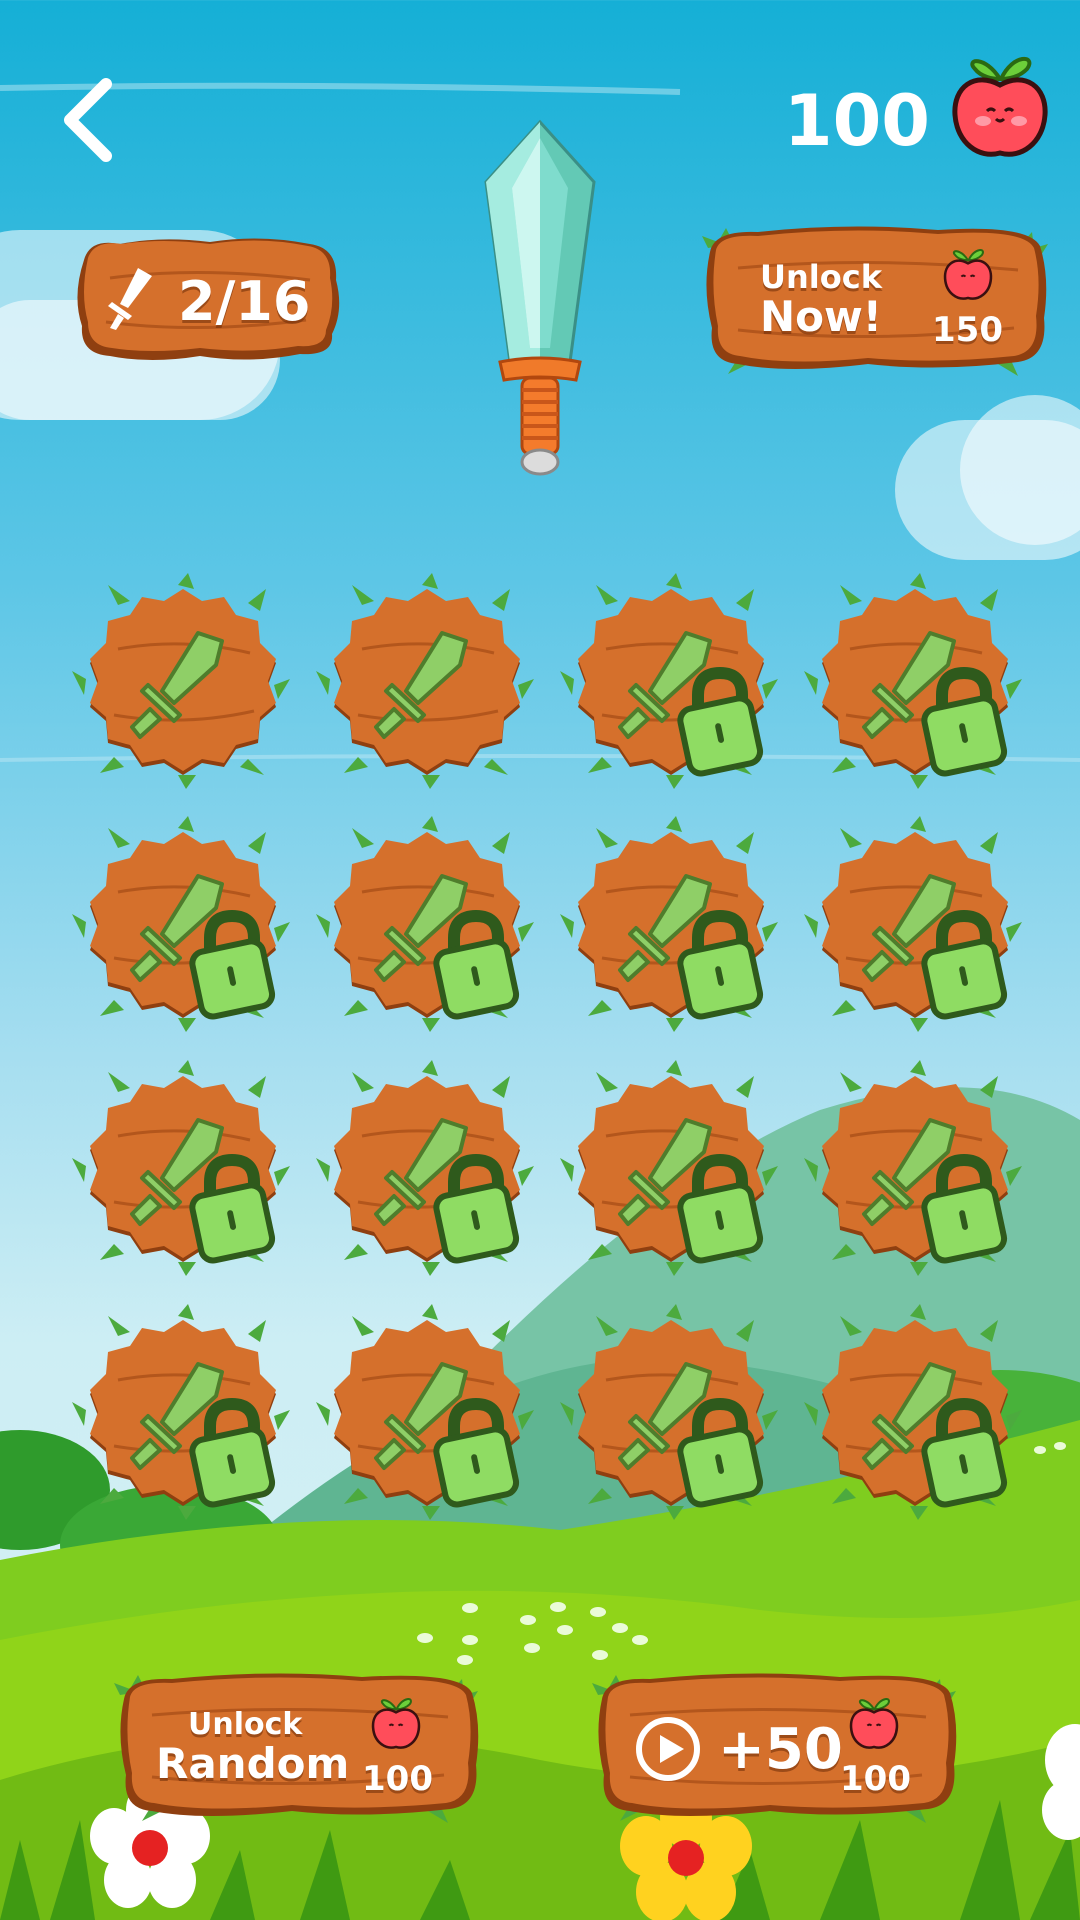 The height and width of the screenshot is (1920, 1080). I want to click on watch-ad-button: +50 100, so click(775, 1745).